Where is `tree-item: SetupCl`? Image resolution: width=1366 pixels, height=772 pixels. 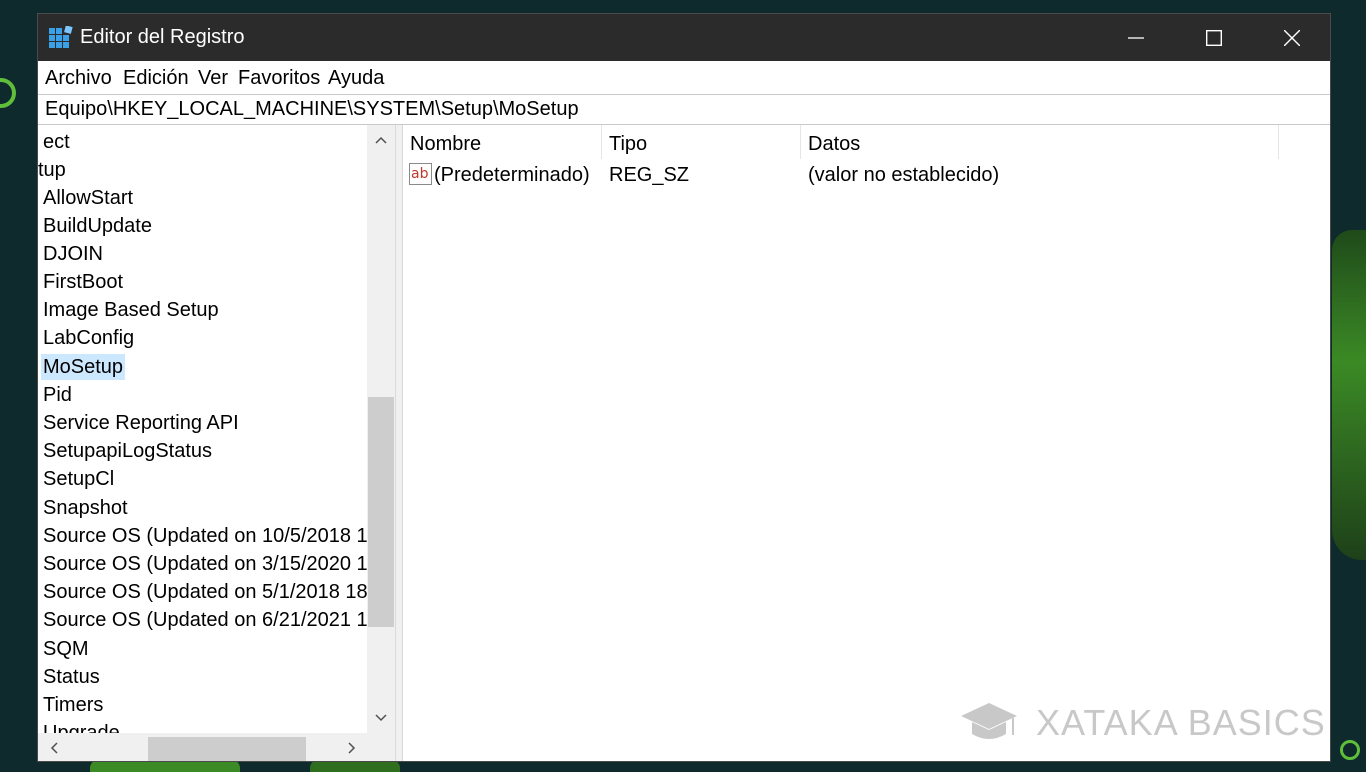
tree-item: SetupCl is located at coordinates (78, 479).